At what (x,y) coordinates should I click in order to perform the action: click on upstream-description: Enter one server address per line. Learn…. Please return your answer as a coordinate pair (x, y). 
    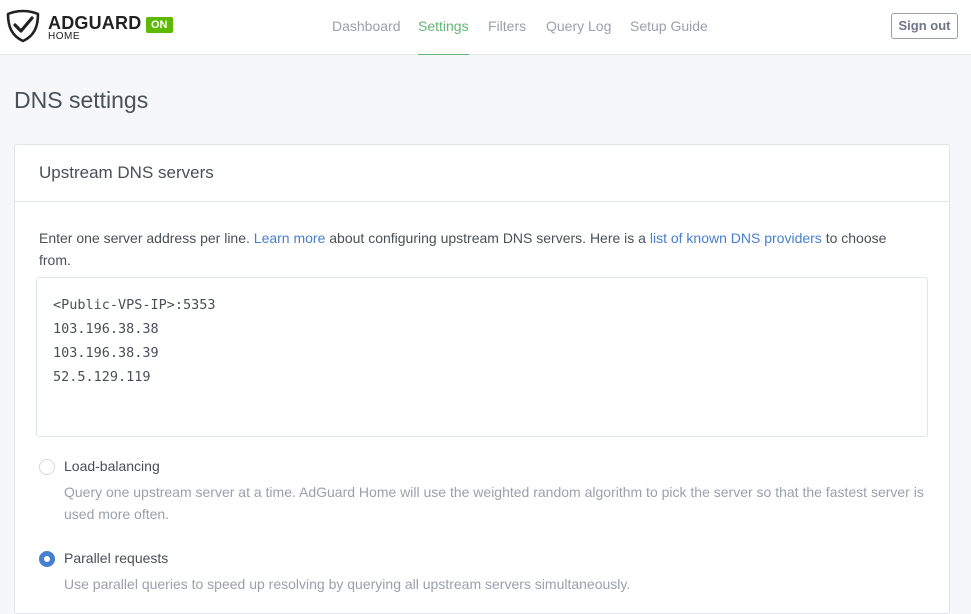
    Looking at the image, I should click on (479, 249).